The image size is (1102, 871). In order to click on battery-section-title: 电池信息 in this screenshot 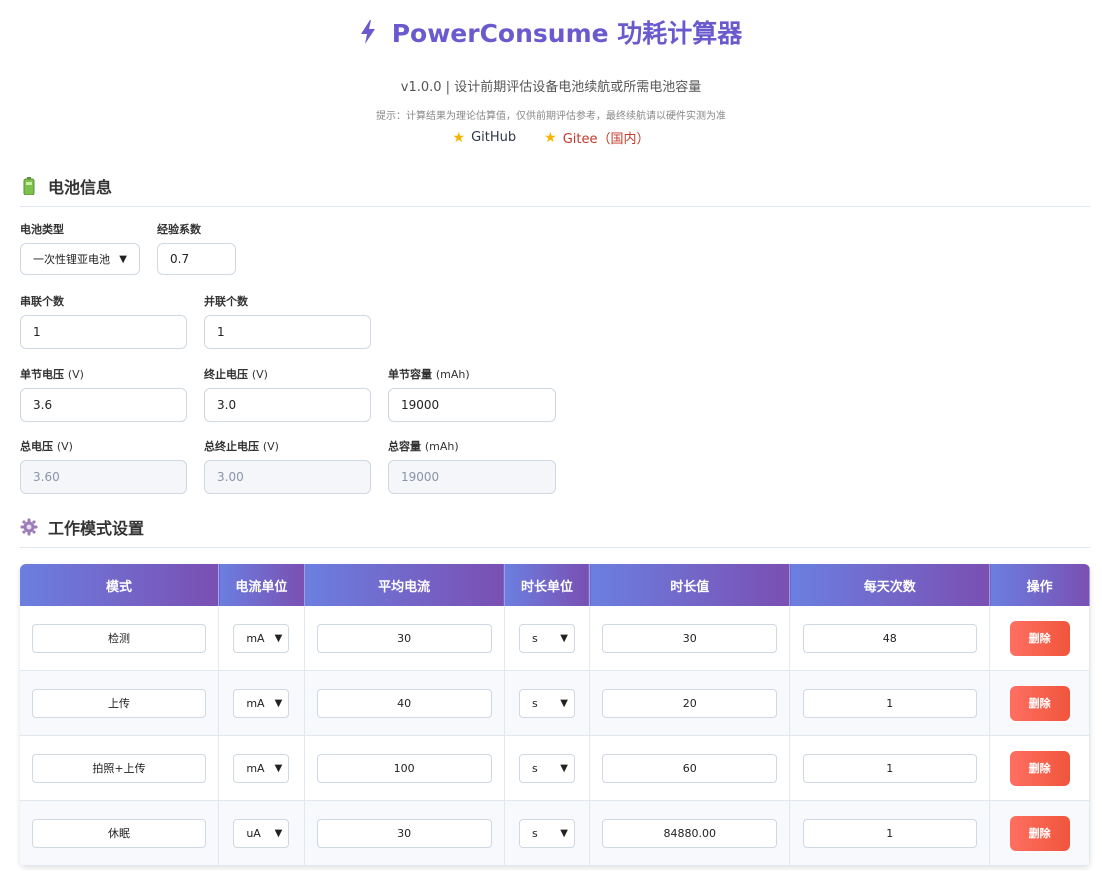, I will do `click(555, 186)`.